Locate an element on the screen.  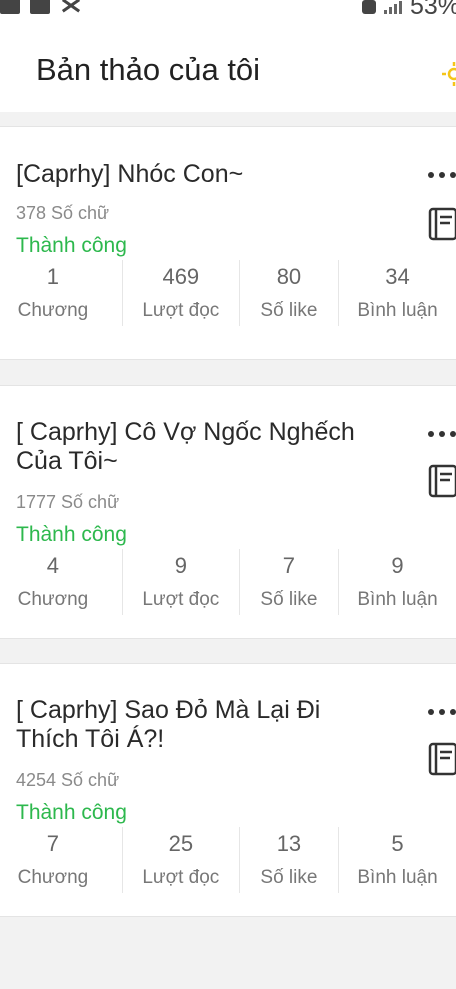
stat-value: 469 is located at coordinates (181, 276).